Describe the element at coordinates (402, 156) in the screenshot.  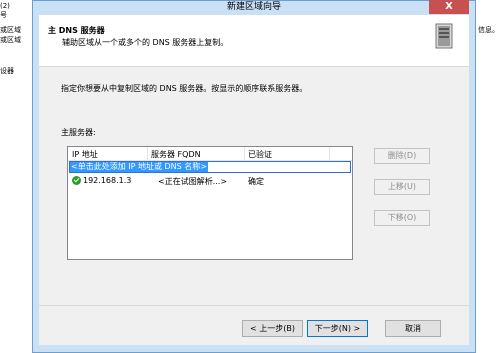
I see `delete-button: 删除(D)` at that location.